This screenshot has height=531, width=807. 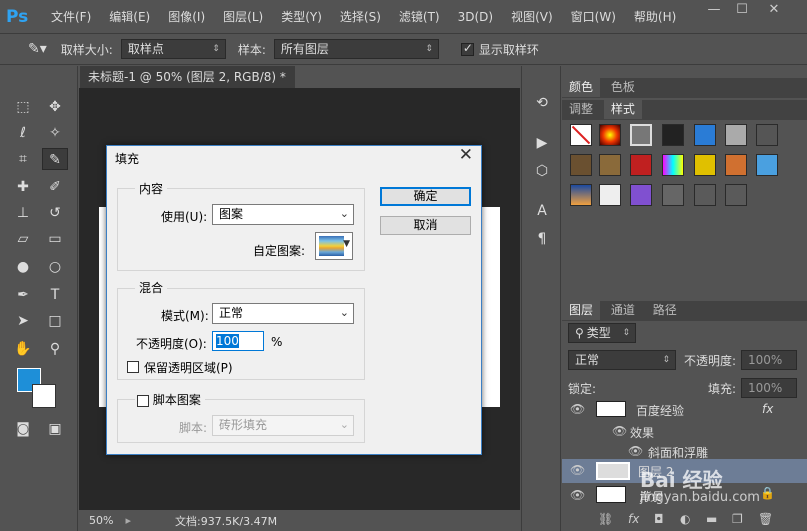 What do you see at coordinates (186, 16) in the screenshot?
I see `menu-image: 图像(I)` at bounding box center [186, 16].